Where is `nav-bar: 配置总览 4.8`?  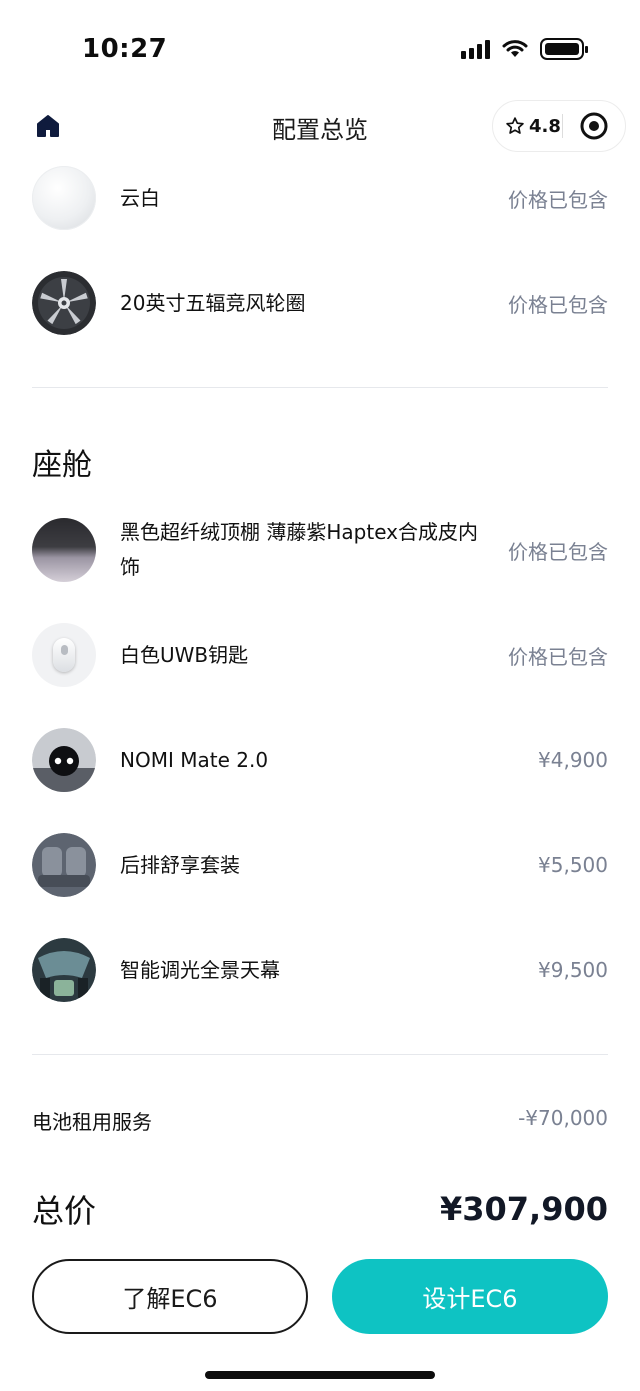
nav-bar: 配置总览 4.8 is located at coordinates (320, 126).